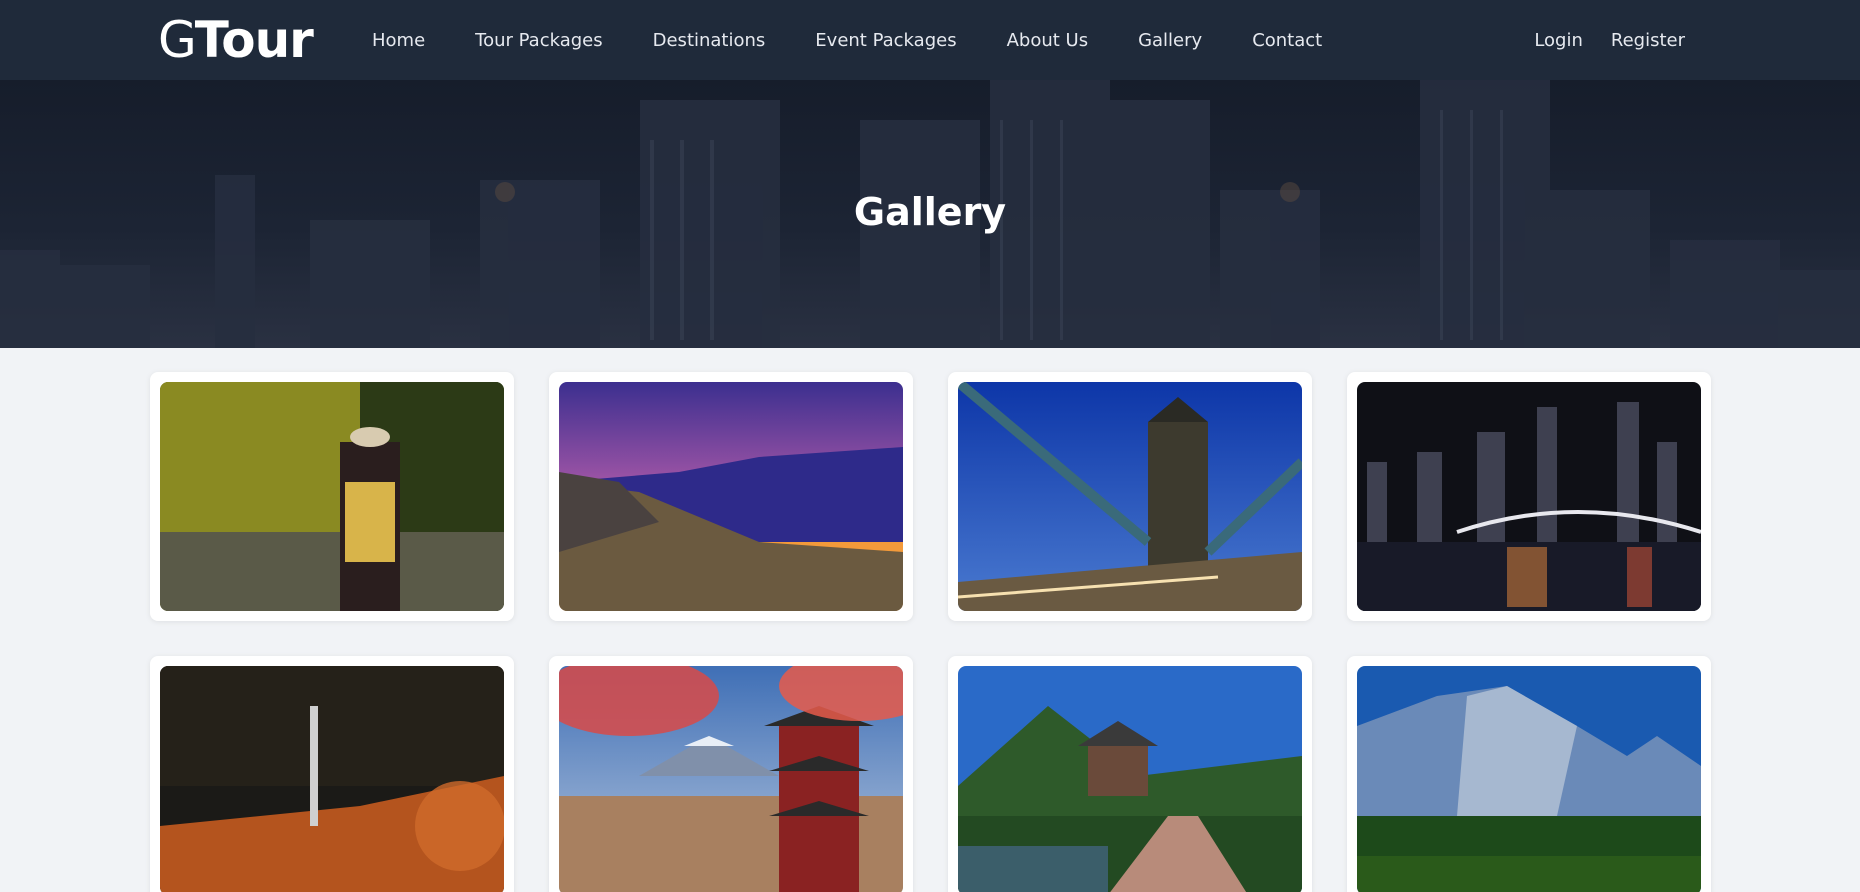 This screenshot has height=892, width=1860. I want to click on nav-item-event-packages: Event Packages, so click(885, 40).